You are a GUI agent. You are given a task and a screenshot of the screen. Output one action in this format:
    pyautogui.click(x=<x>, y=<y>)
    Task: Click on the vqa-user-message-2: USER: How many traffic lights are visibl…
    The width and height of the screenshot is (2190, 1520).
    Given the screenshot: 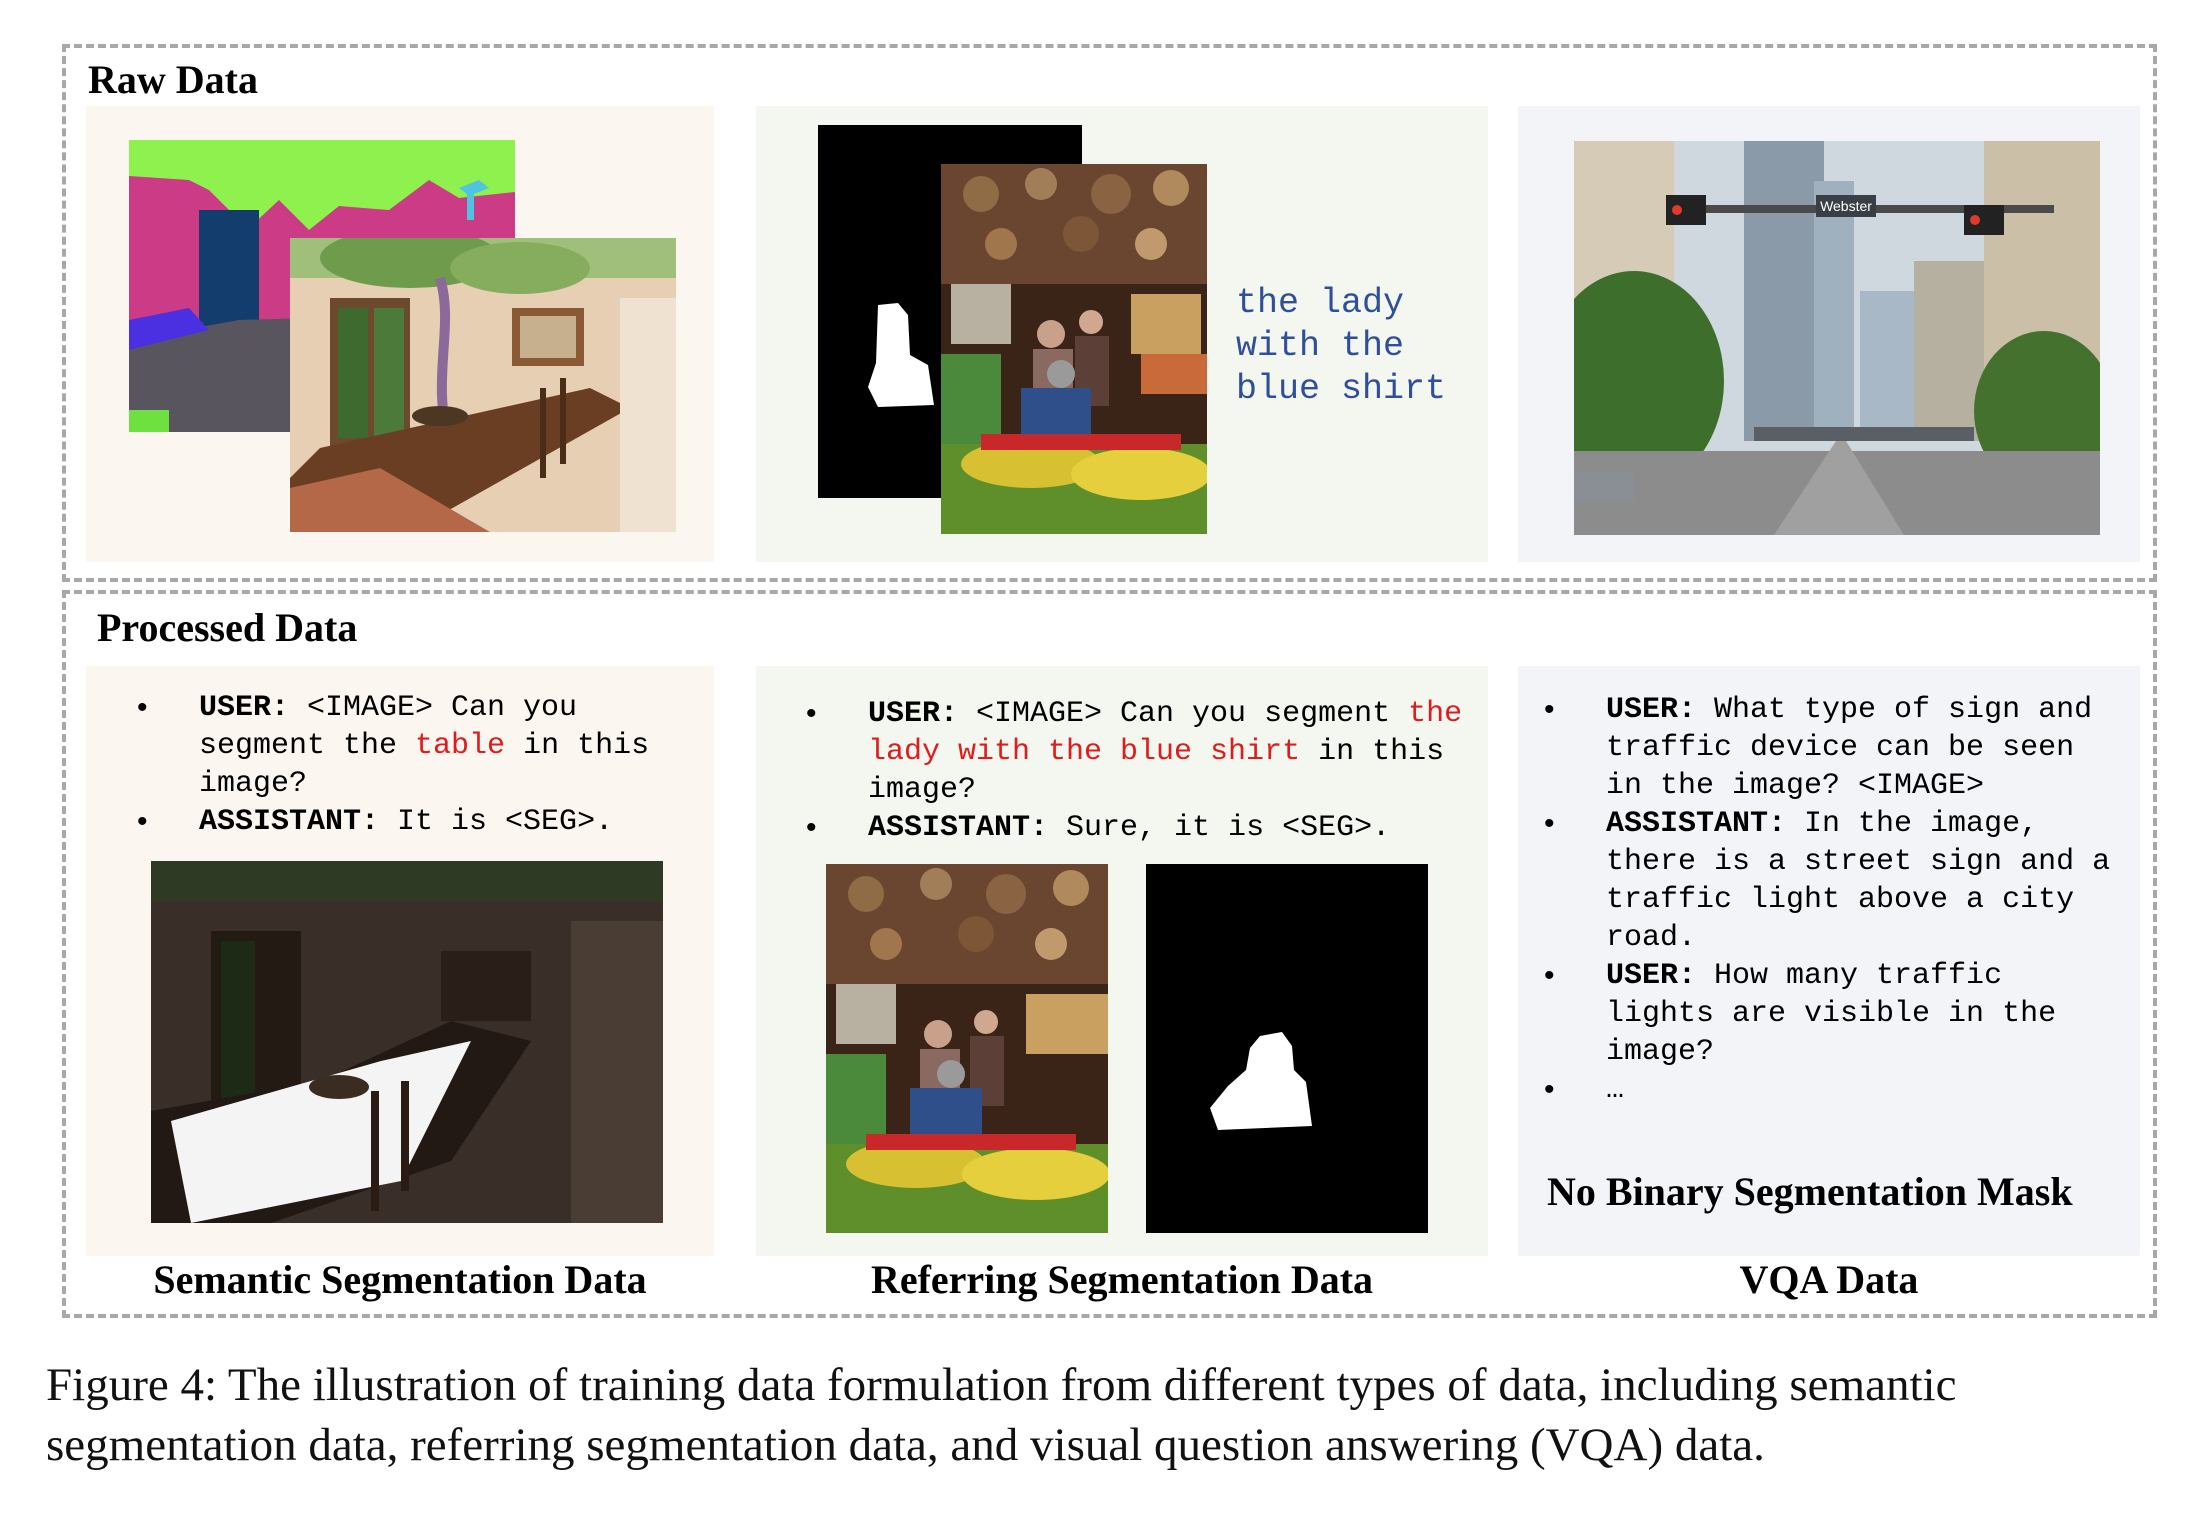 What is the action you would take?
    pyautogui.click(x=1834, y=1014)
    